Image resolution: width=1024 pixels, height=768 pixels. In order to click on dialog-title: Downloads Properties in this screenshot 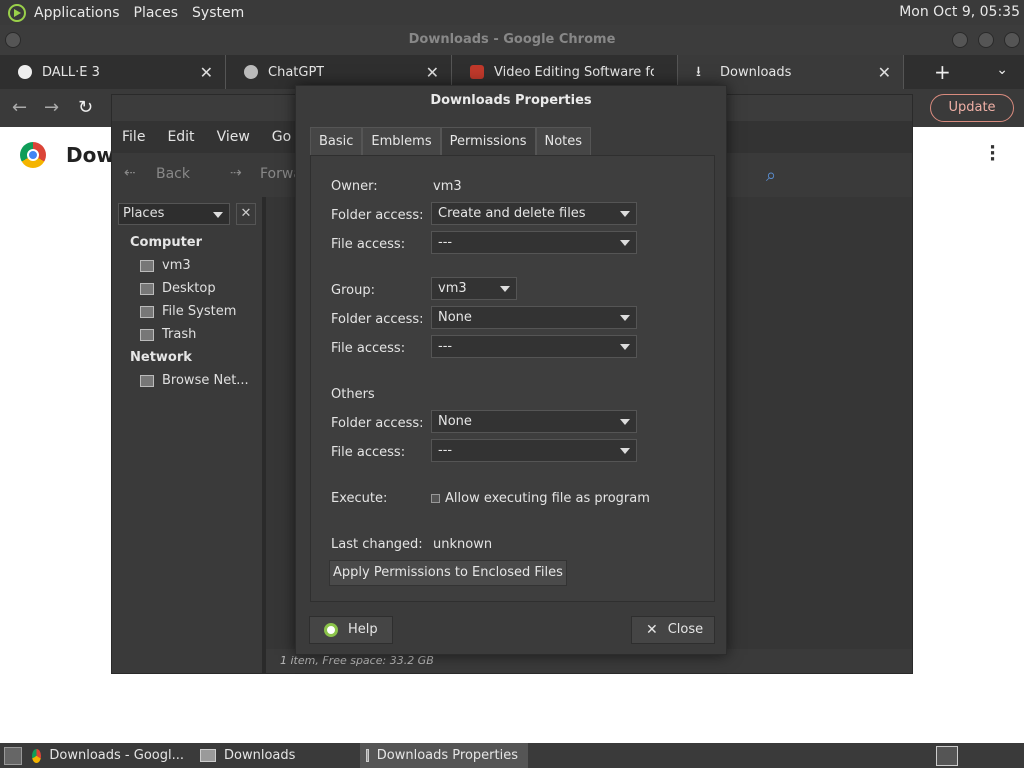, I will do `click(511, 100)`.